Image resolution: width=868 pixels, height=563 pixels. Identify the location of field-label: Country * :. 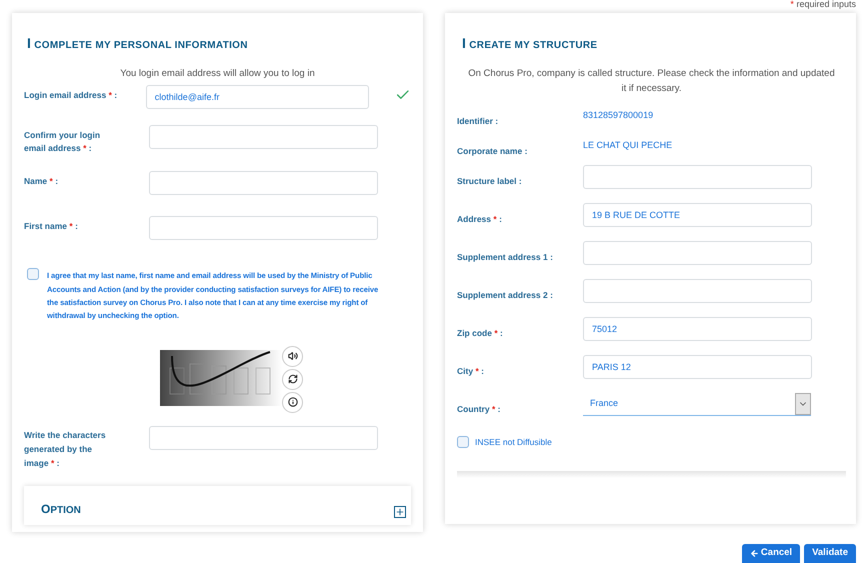
(478, 409).